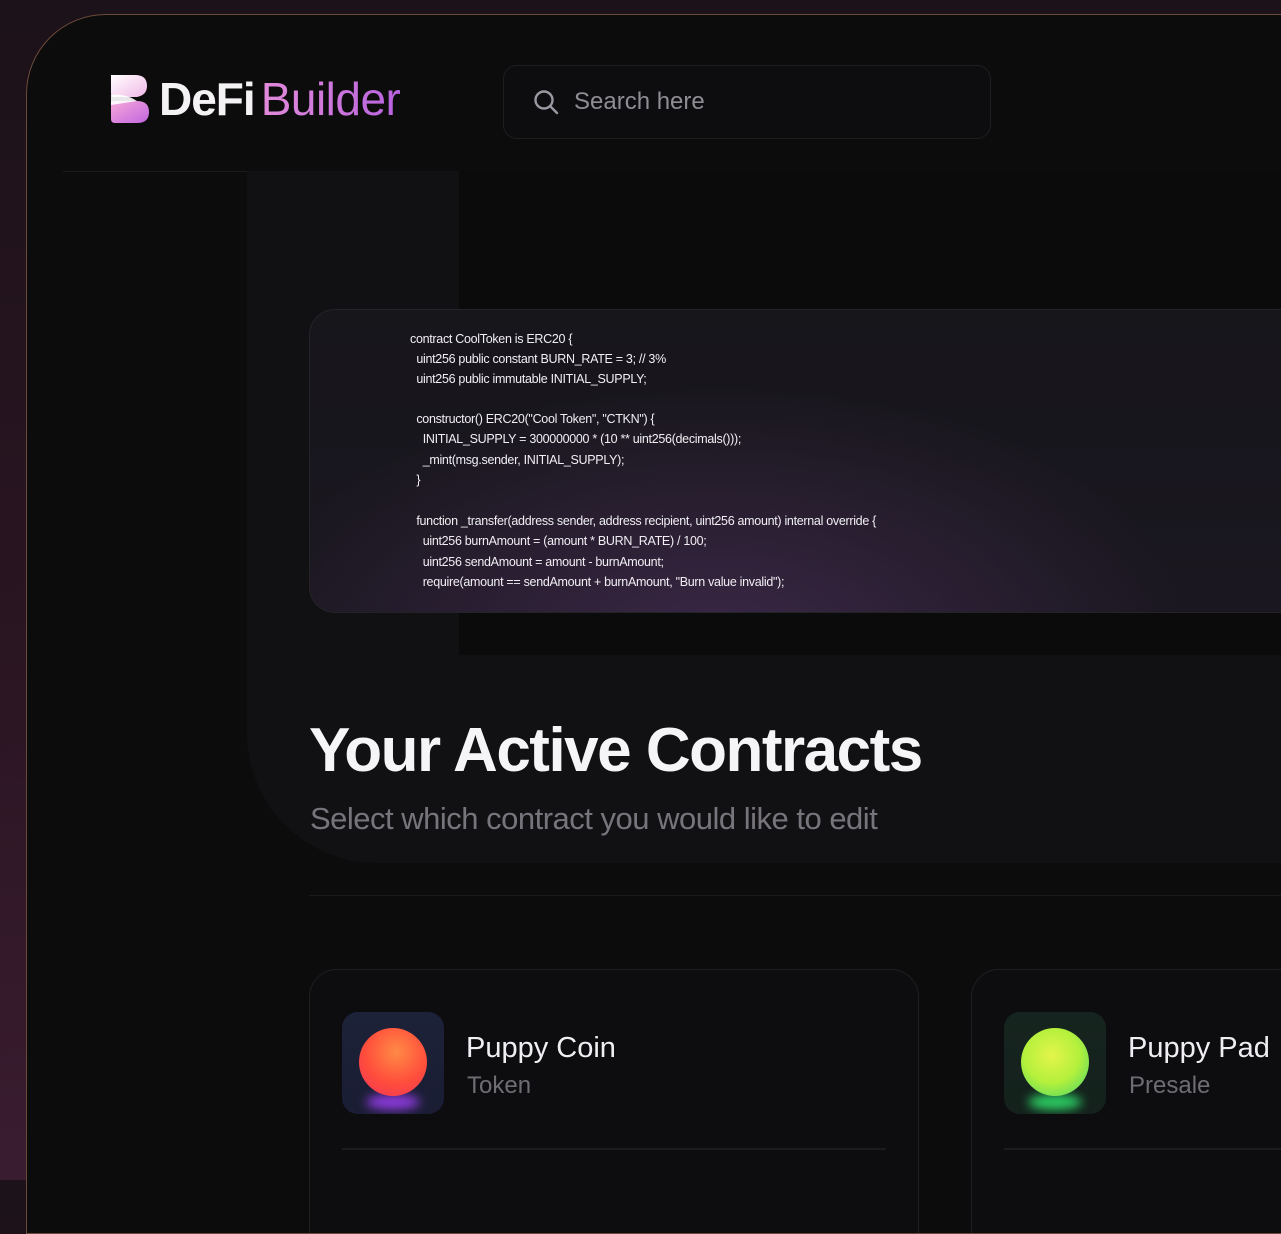  Describe the element at coordinates (764, 102) in the screenshot. I see `search-input` at that location.